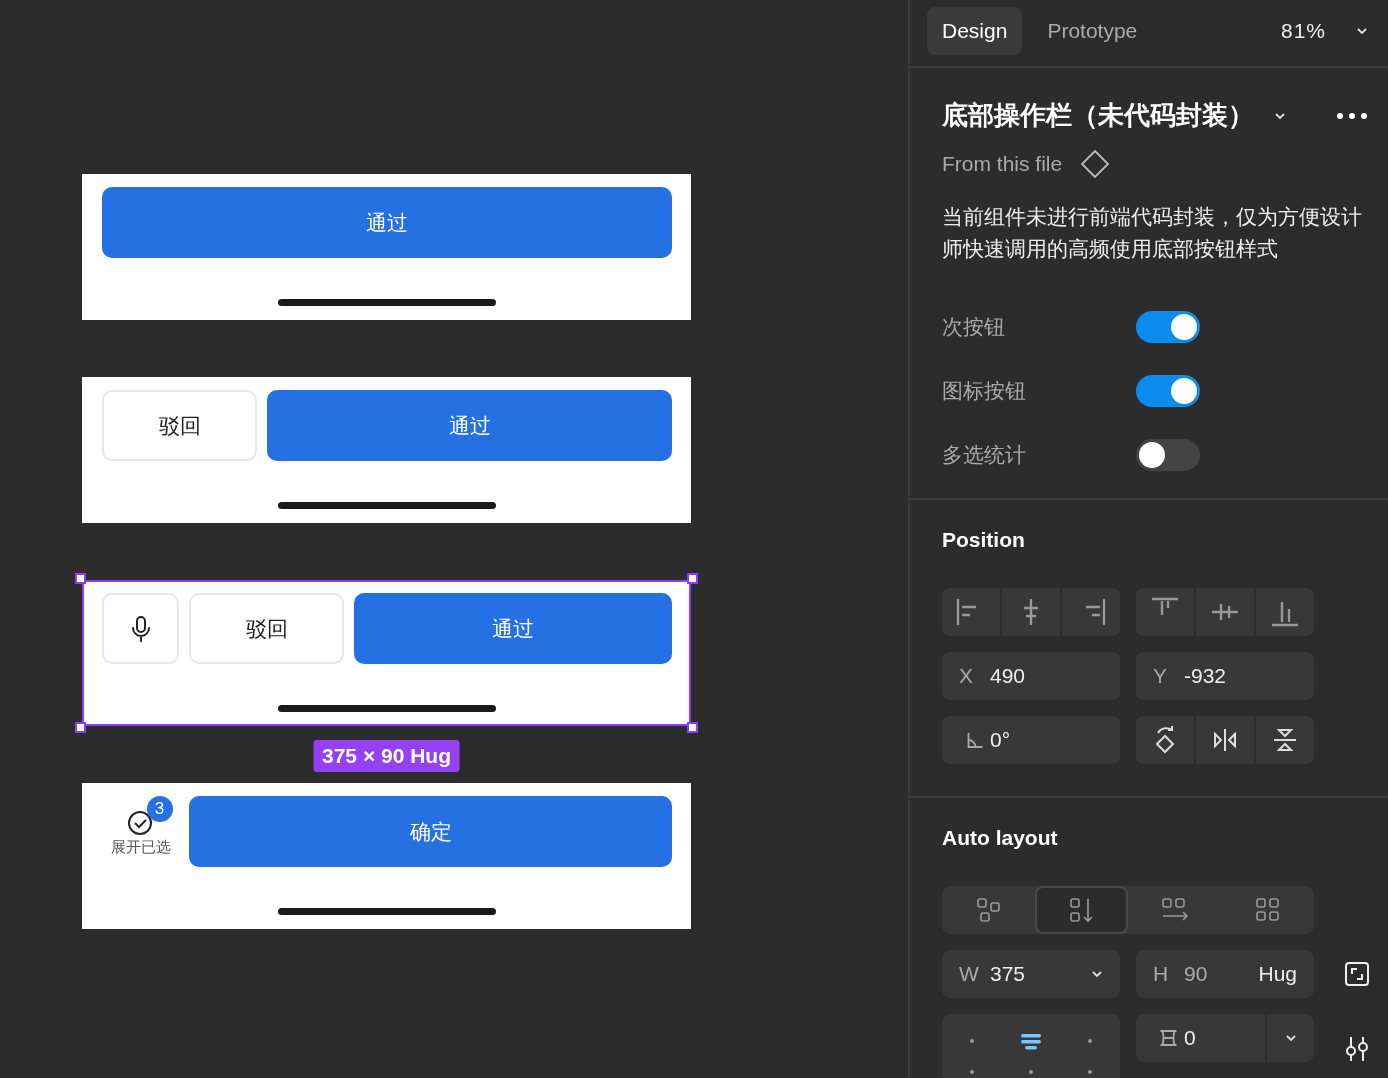 The image size is (1388, 1078). Describe the element at coordinates (430, 831) in the screenshot. I see `approve-button: 确定` at that location.